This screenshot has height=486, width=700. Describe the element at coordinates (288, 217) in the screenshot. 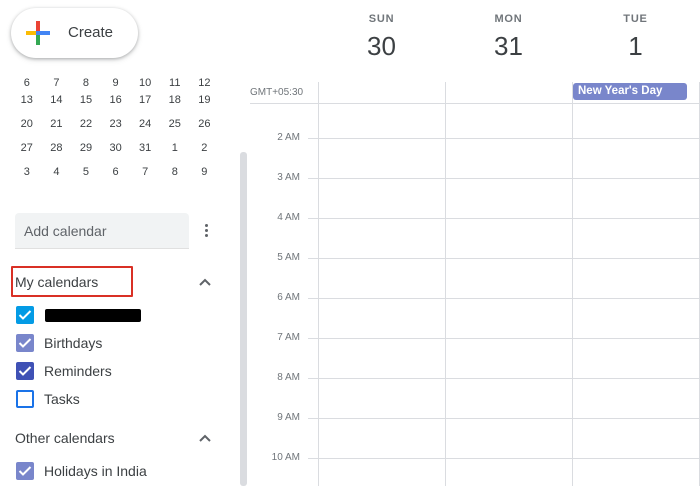

I see `hour-label: 4 AM` at that location.